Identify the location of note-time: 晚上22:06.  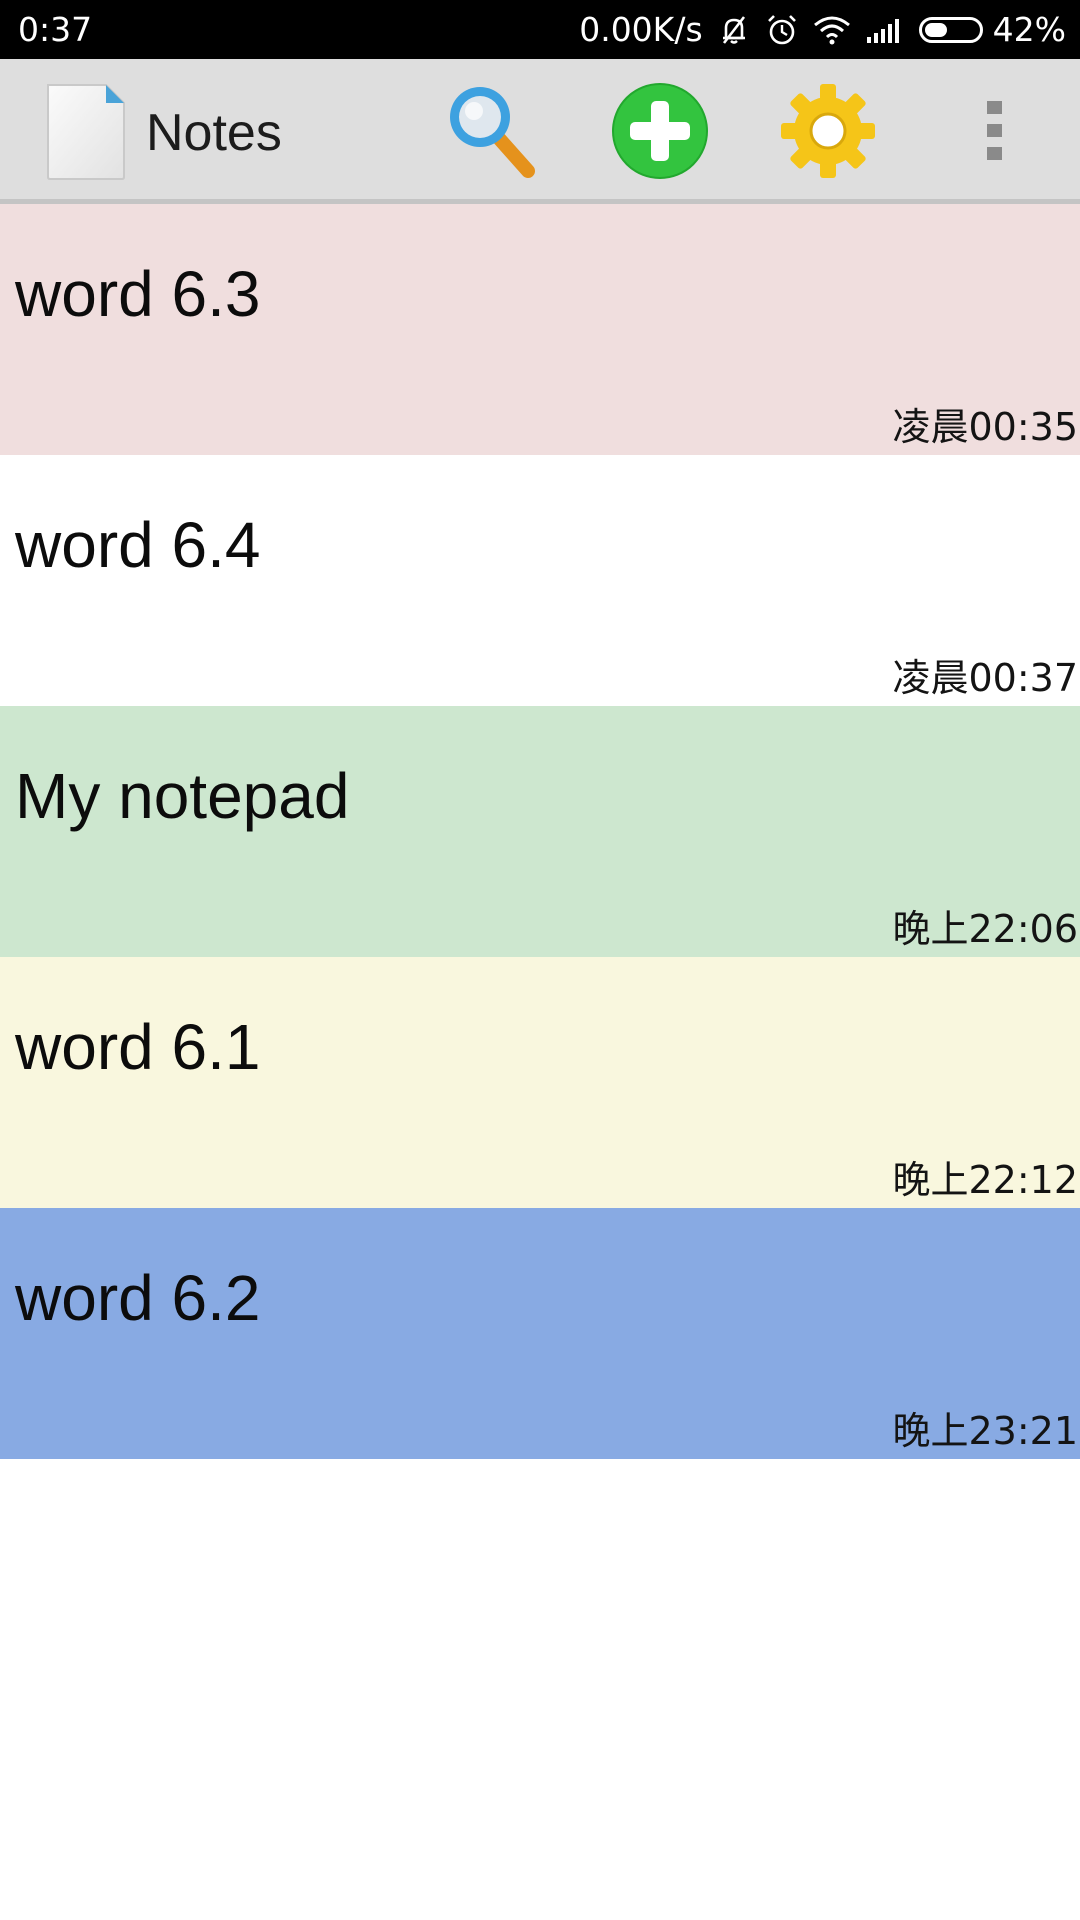
(985, 929).